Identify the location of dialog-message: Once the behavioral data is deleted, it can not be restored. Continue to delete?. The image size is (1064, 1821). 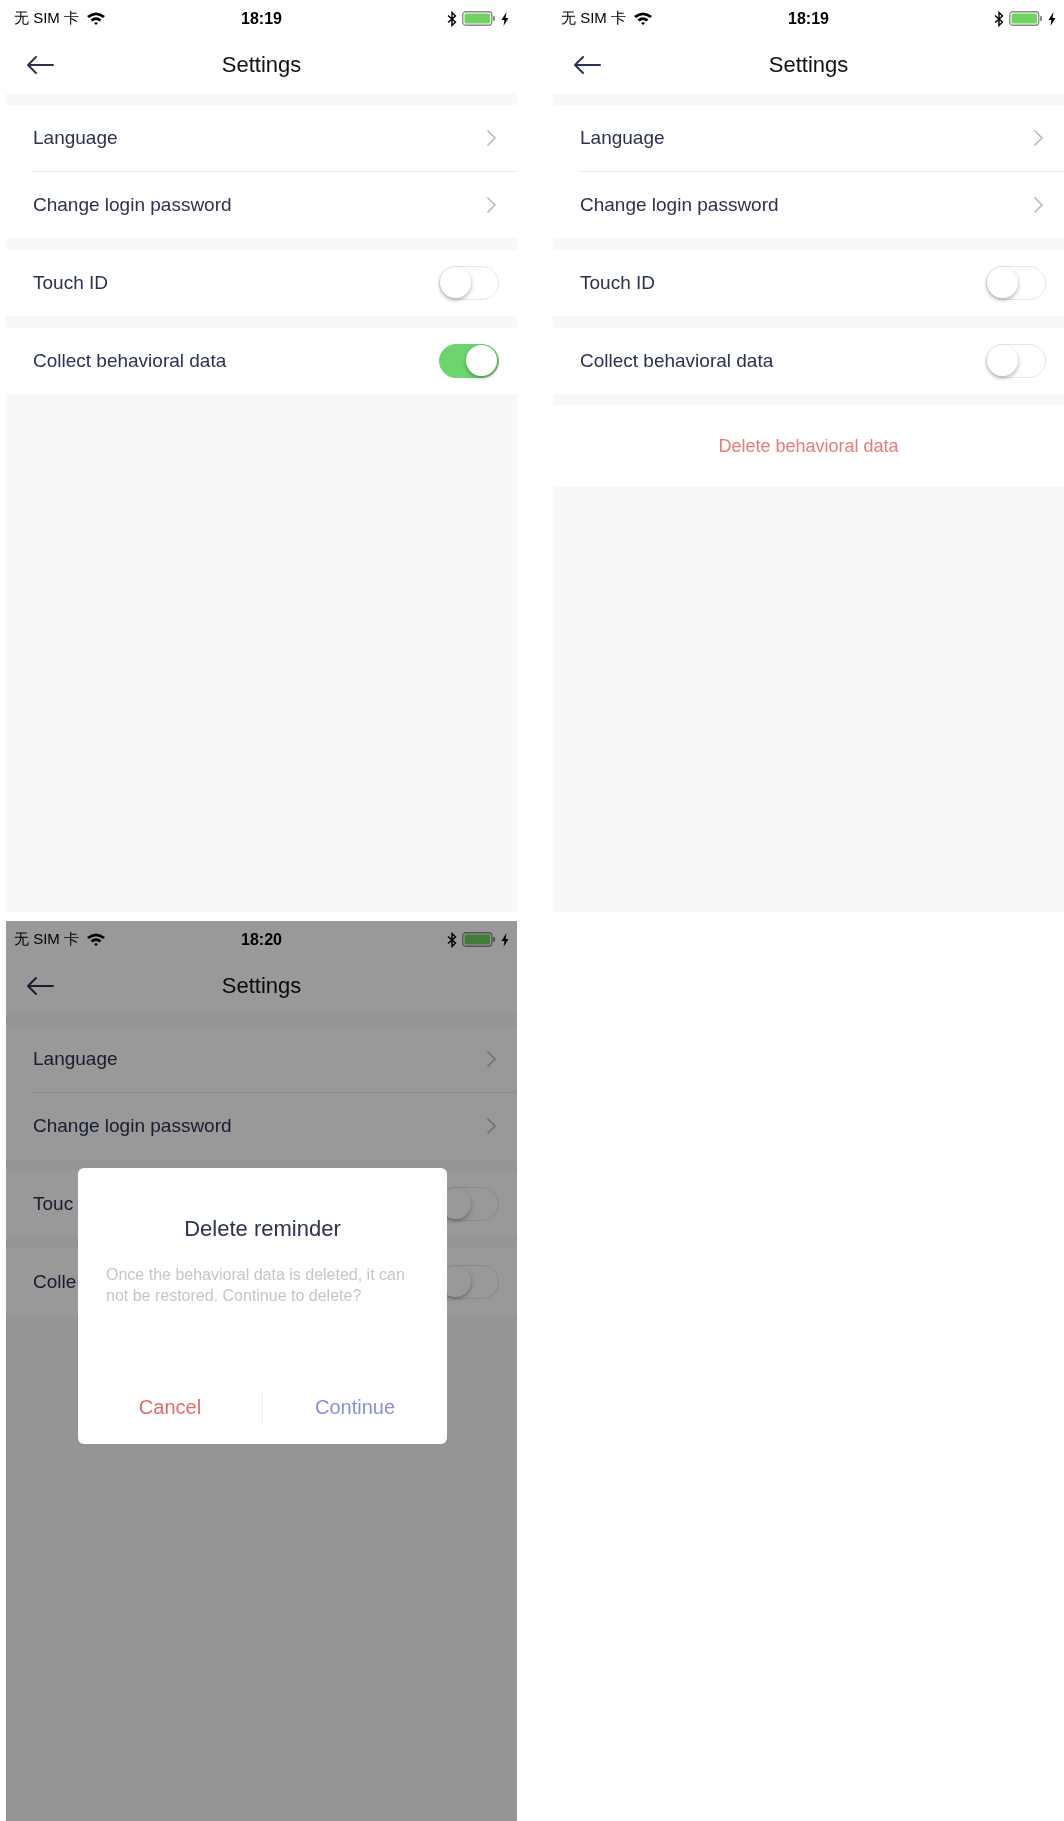
(255, 1285).